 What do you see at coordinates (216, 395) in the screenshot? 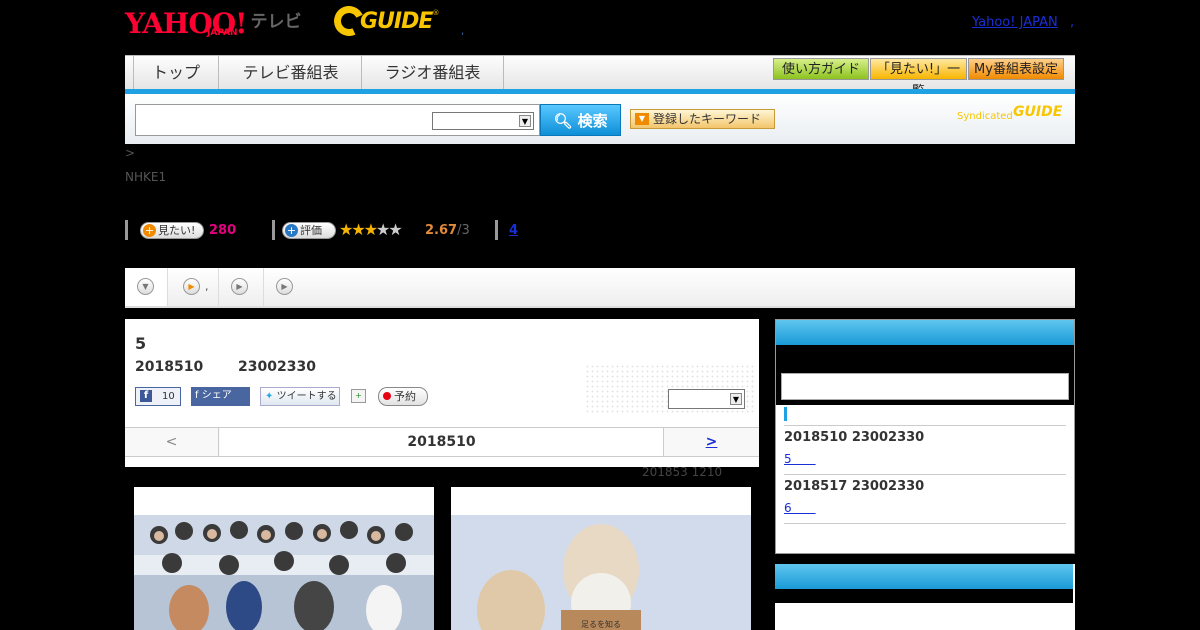
I see `facebook-share-label: シェア` at bounding box center [216, 395].